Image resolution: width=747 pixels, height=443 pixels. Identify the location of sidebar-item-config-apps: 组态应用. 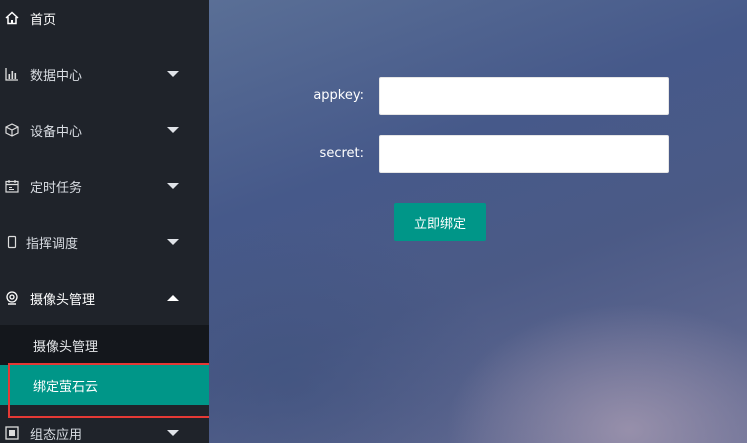
(104, 424).